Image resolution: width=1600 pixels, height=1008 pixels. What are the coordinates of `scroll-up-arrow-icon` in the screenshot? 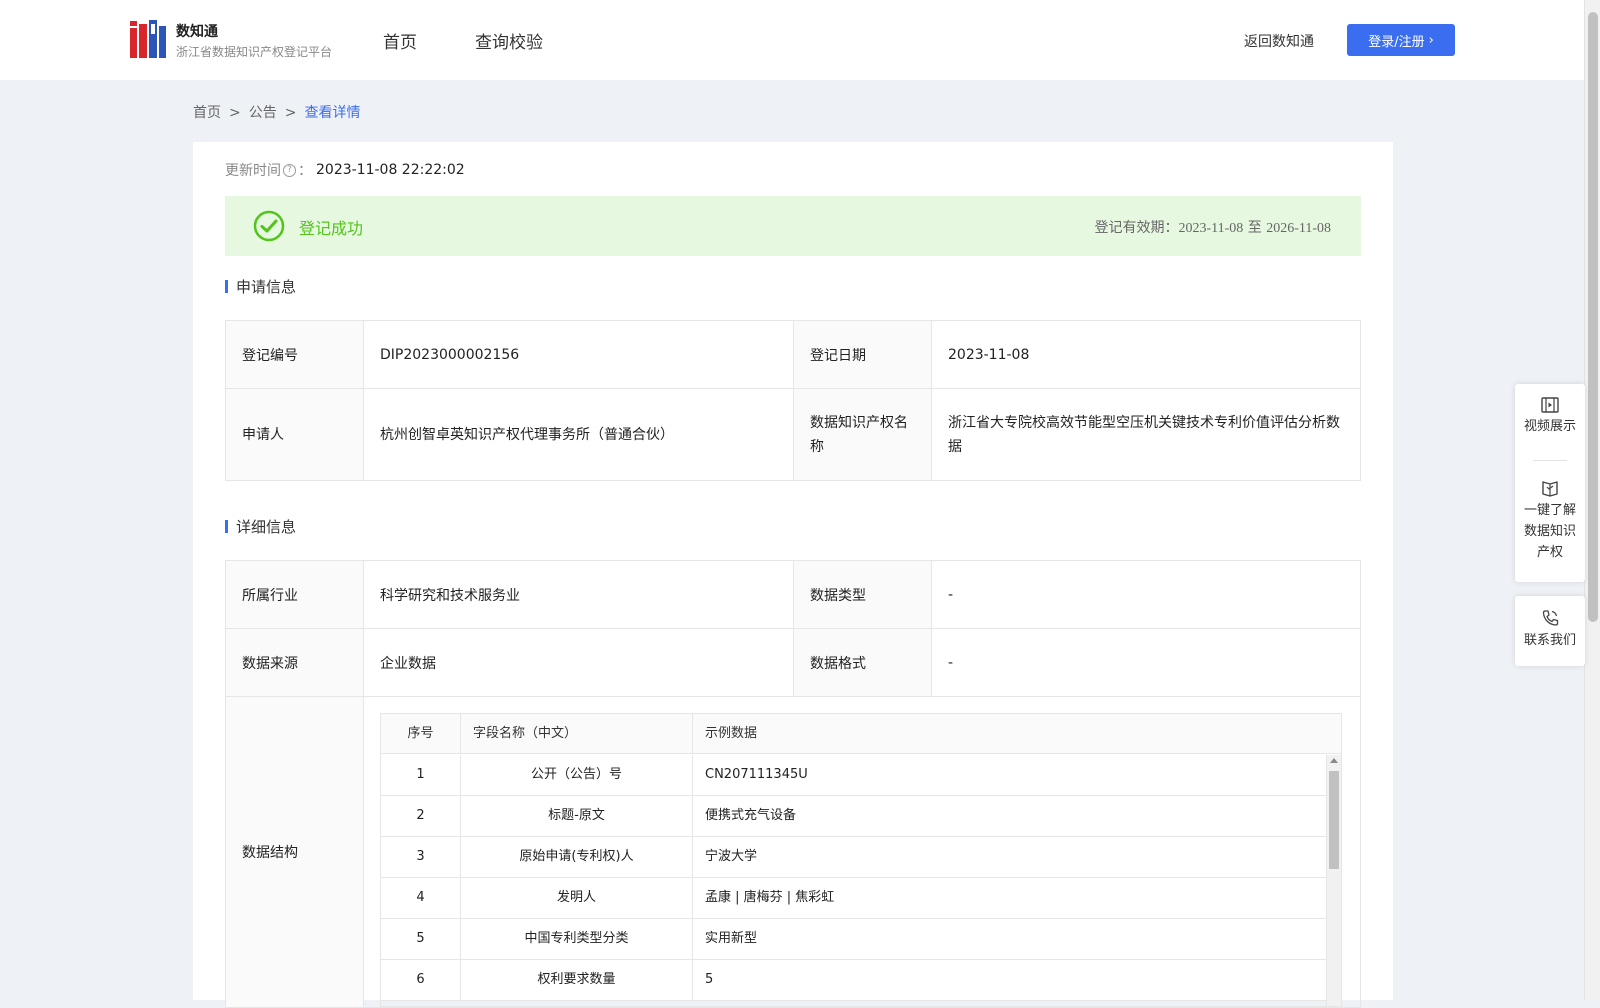 It's located at (1334, 760).